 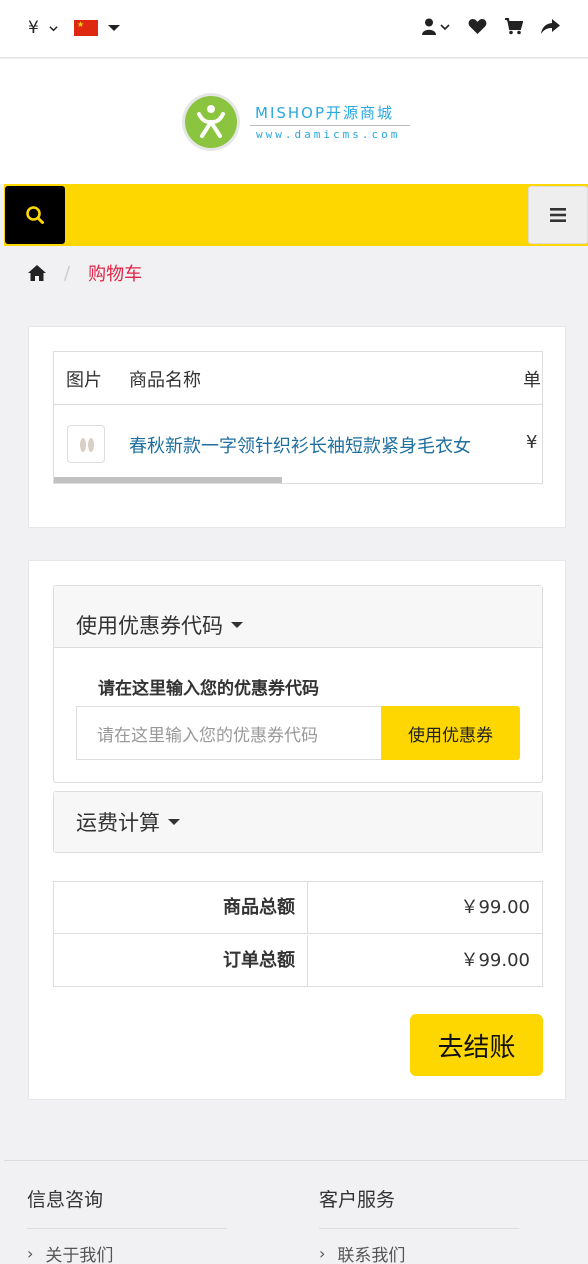 I want to click on subtotal-label: 商品总额, so click(x=181, y=907).